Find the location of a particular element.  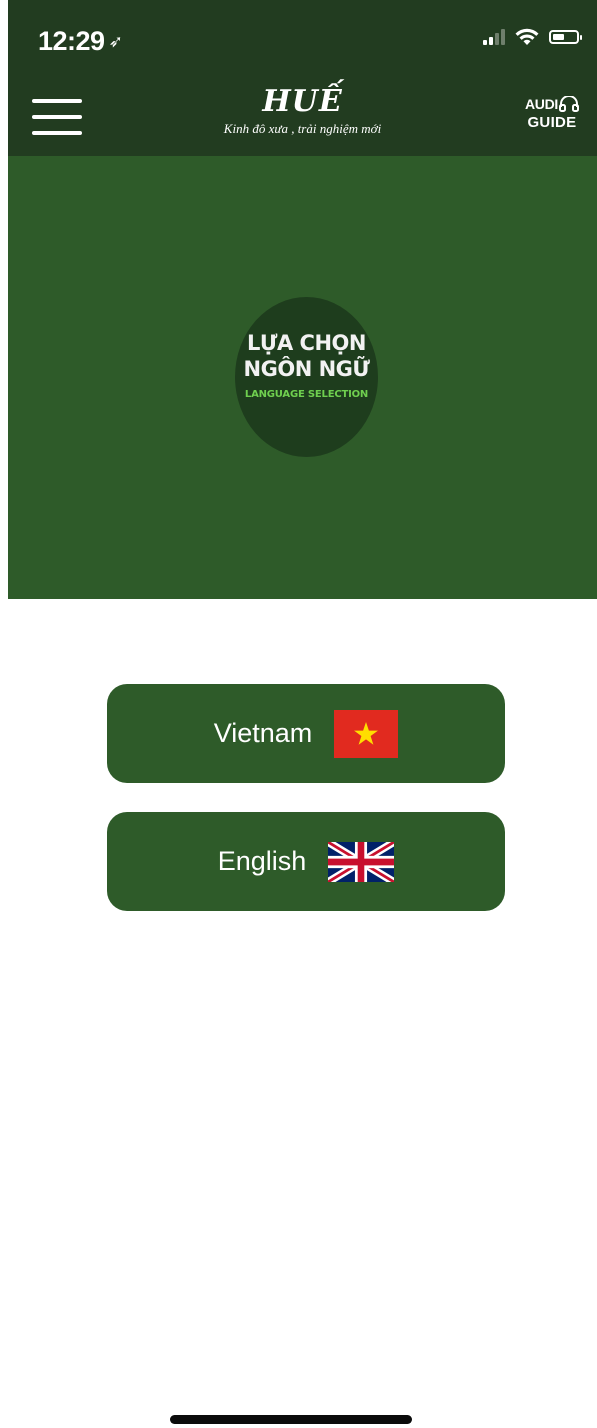

status-bar: 12:29 ➶ is located at coordinates (302, 38).